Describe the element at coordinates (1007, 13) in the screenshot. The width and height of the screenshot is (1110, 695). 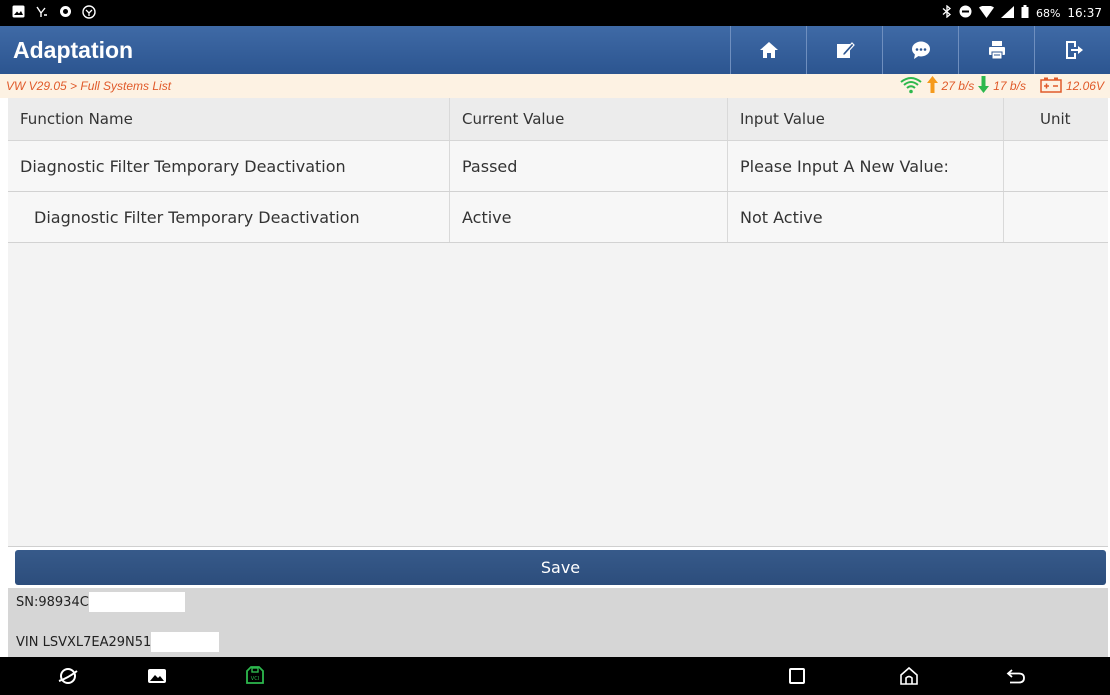
I see `signal-icon` at that location.